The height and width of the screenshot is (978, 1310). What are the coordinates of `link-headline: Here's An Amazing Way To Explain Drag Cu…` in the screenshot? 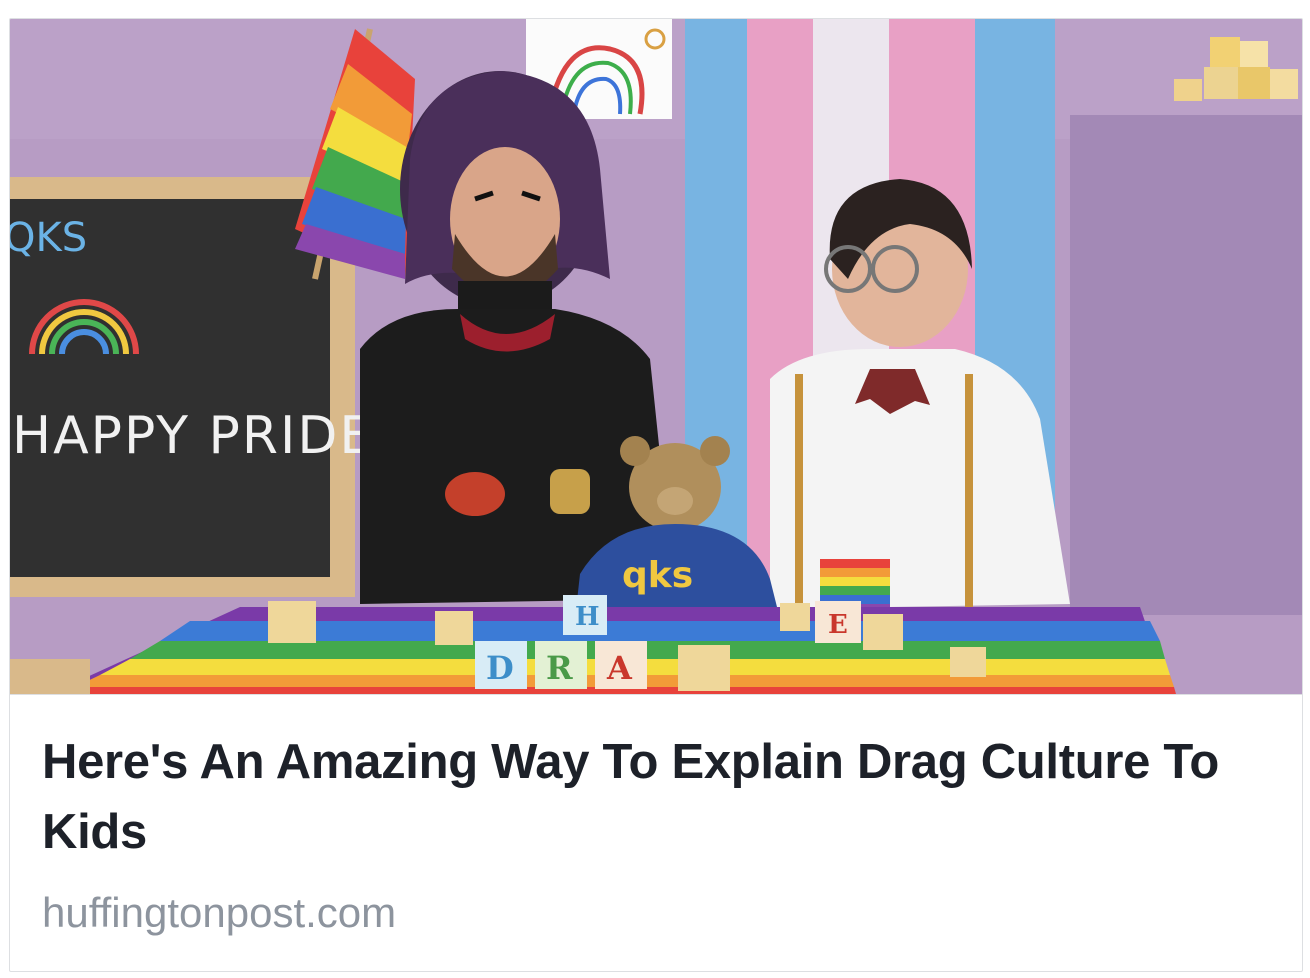 It's located at (657, 797).